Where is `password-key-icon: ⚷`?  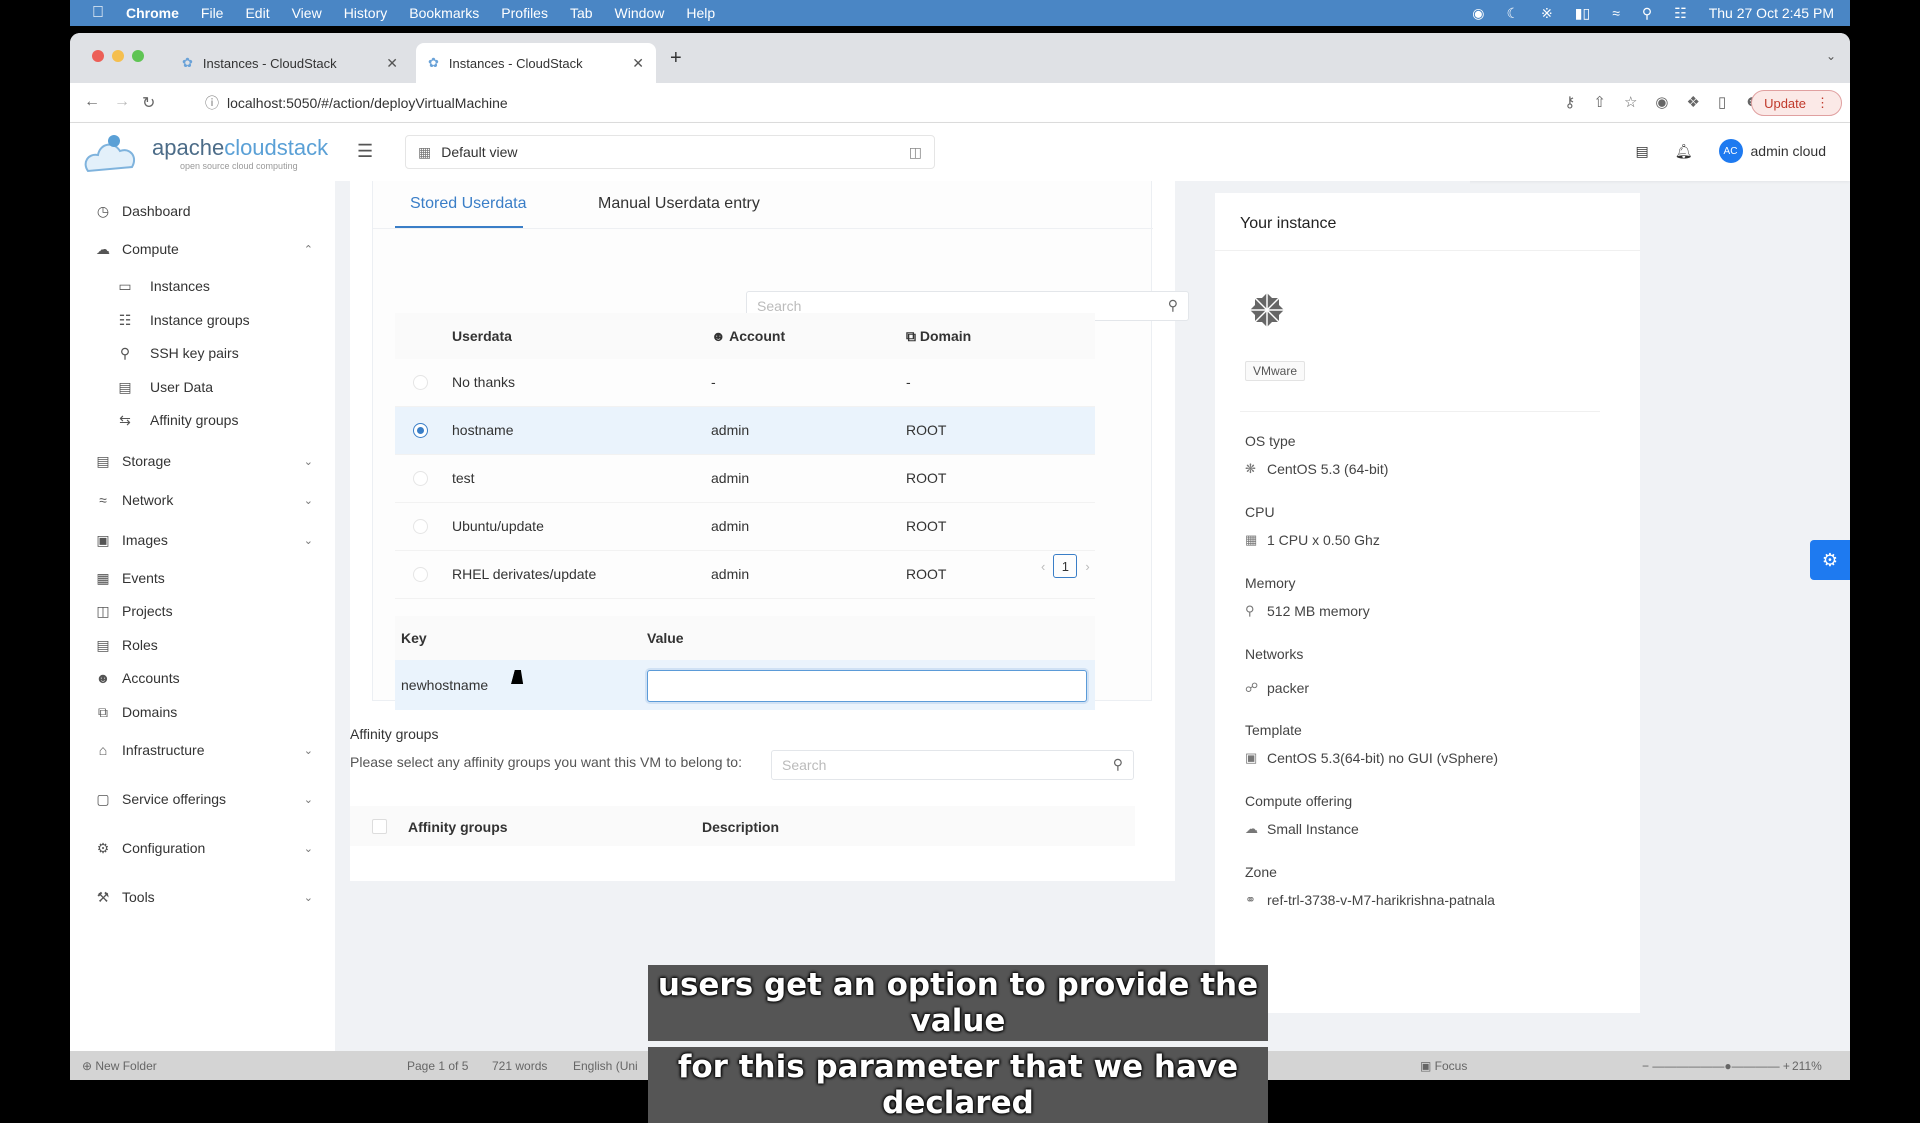
password-key-icon: ⚷ is located at coordinates (1569, 102).